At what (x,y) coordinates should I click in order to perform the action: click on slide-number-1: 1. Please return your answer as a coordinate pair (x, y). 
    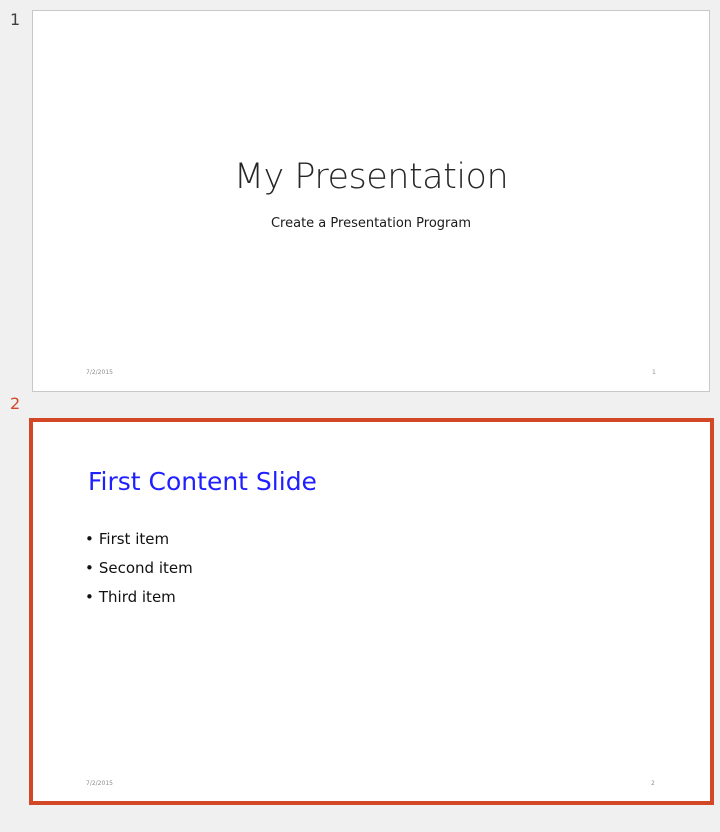
    Looking at the image, I should click on (15, 19).